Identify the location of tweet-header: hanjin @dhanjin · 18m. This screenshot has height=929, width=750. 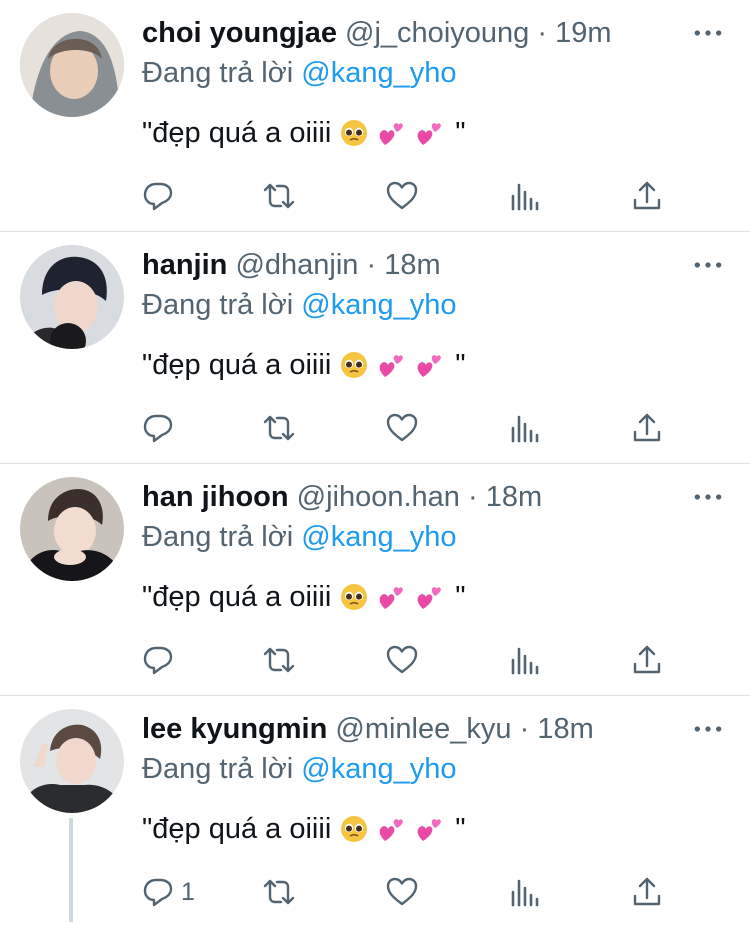
(291, 265).